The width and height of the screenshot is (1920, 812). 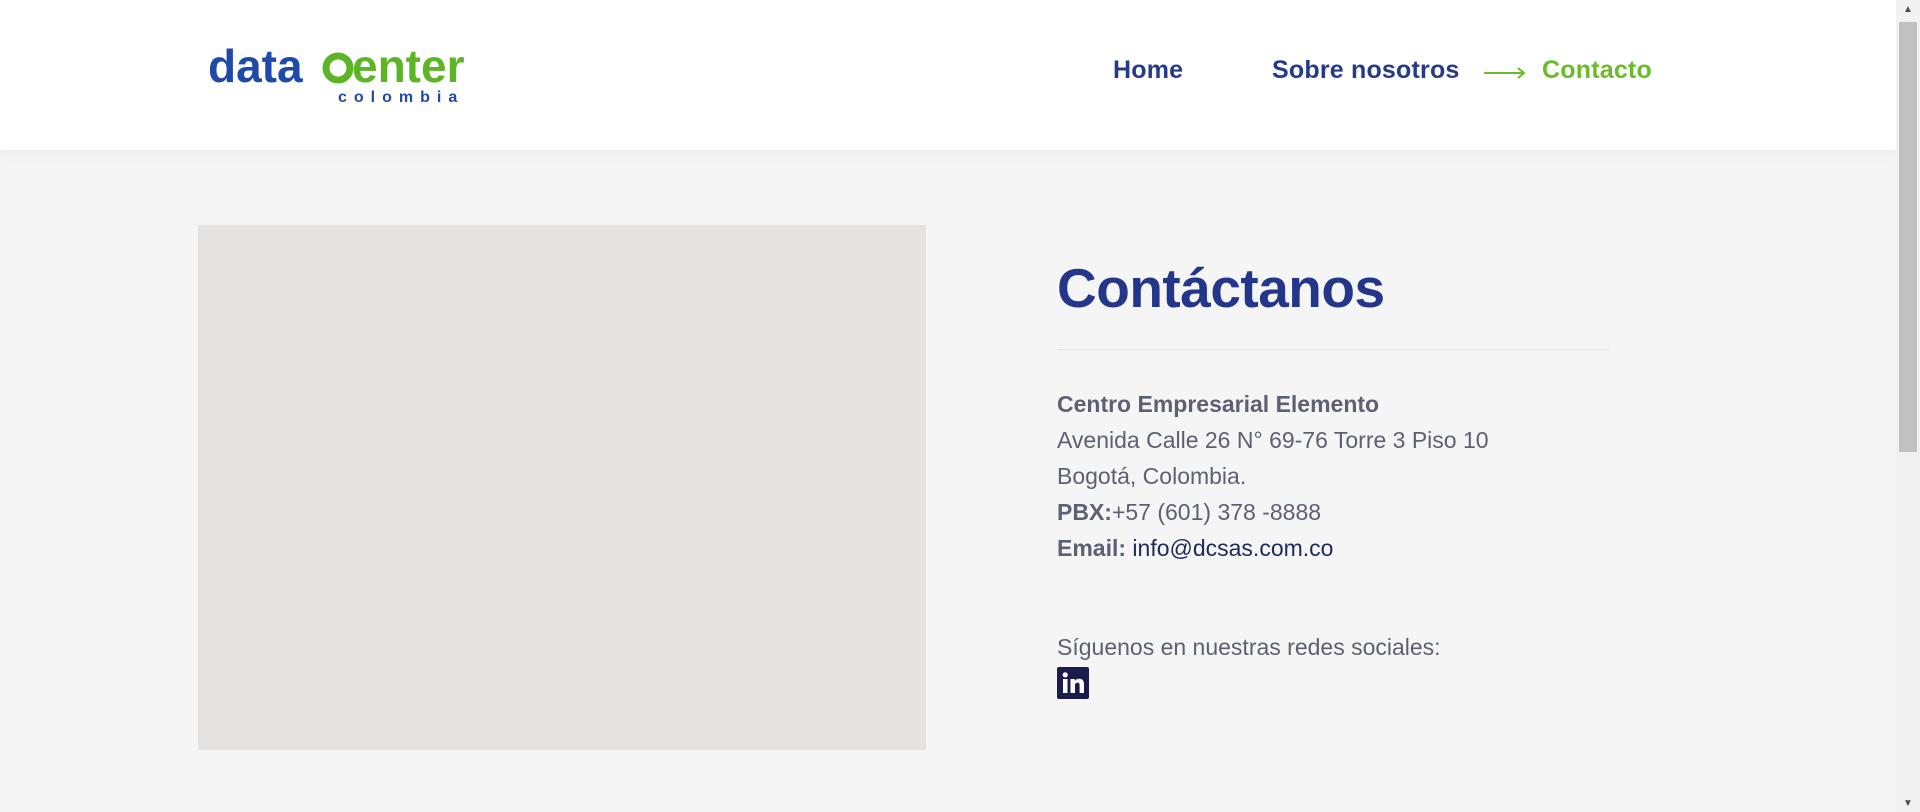 I want to click on email-link: info@dcsas.com.co, so click(x=1232, y=548).